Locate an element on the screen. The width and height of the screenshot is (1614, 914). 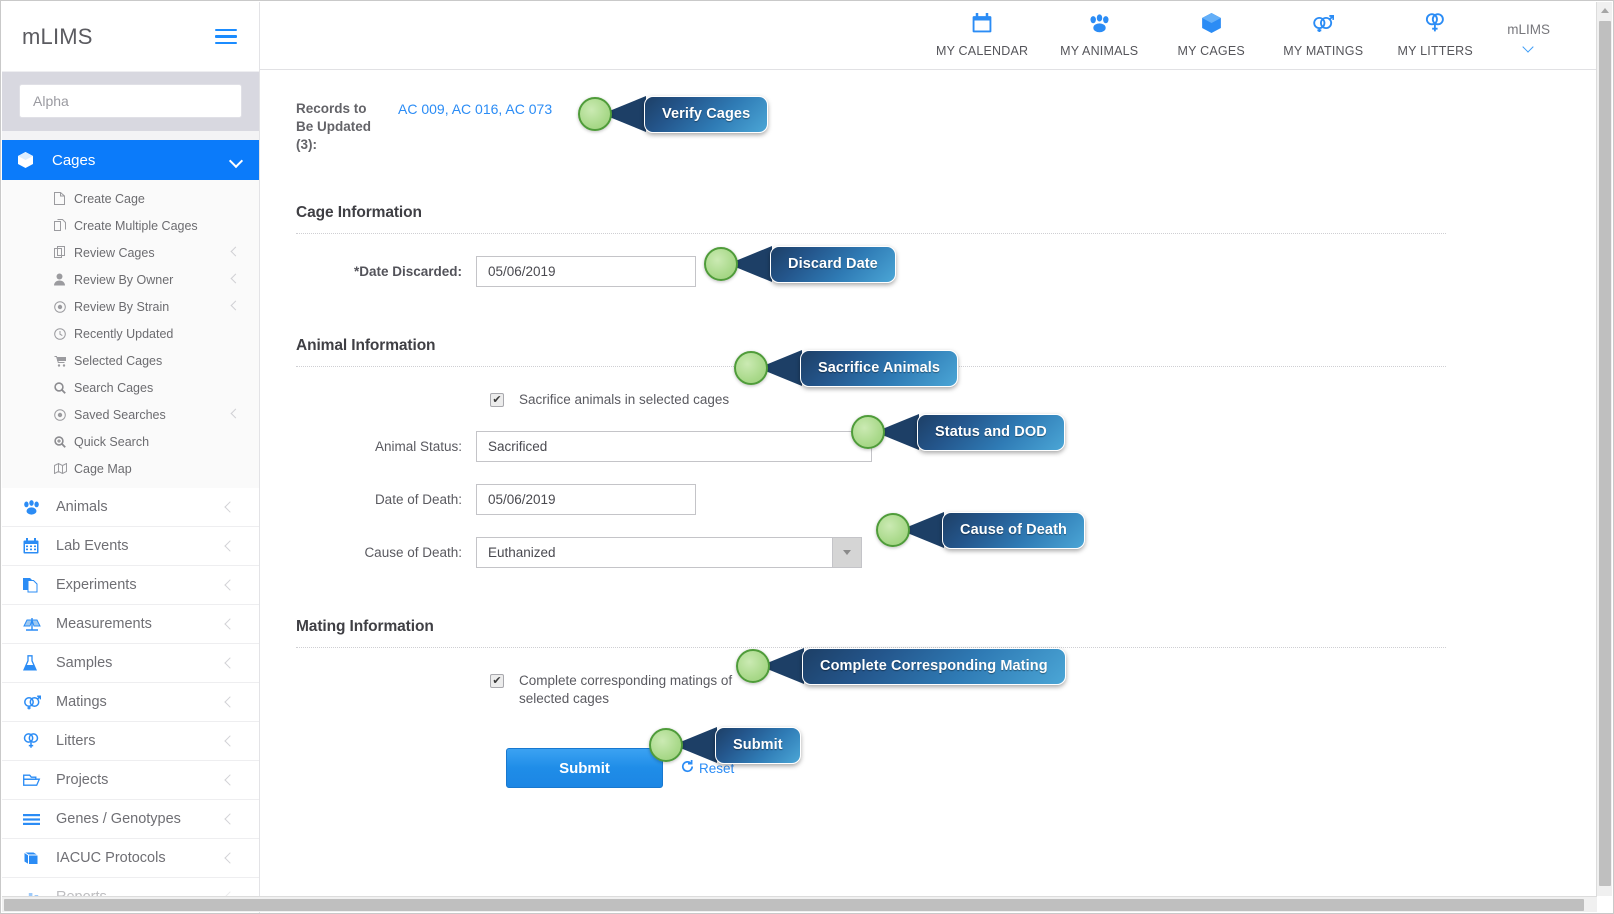
date-discarded-label: *Date Discarded: is located at coordinates (407, 271).